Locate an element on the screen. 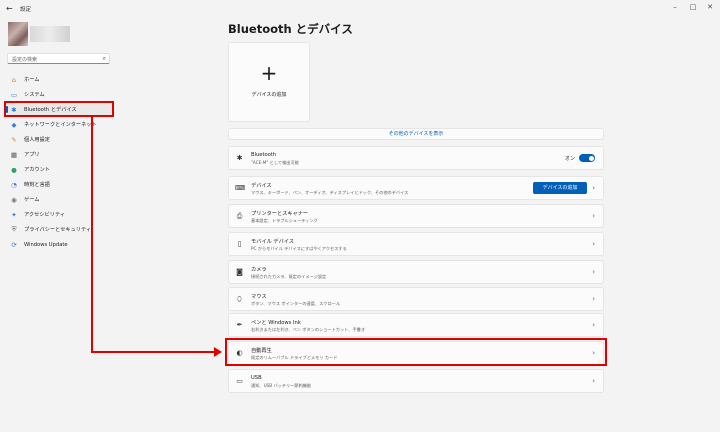  sidebar-item: ✎ 個人用設定 is located at coordinates (59, 139).